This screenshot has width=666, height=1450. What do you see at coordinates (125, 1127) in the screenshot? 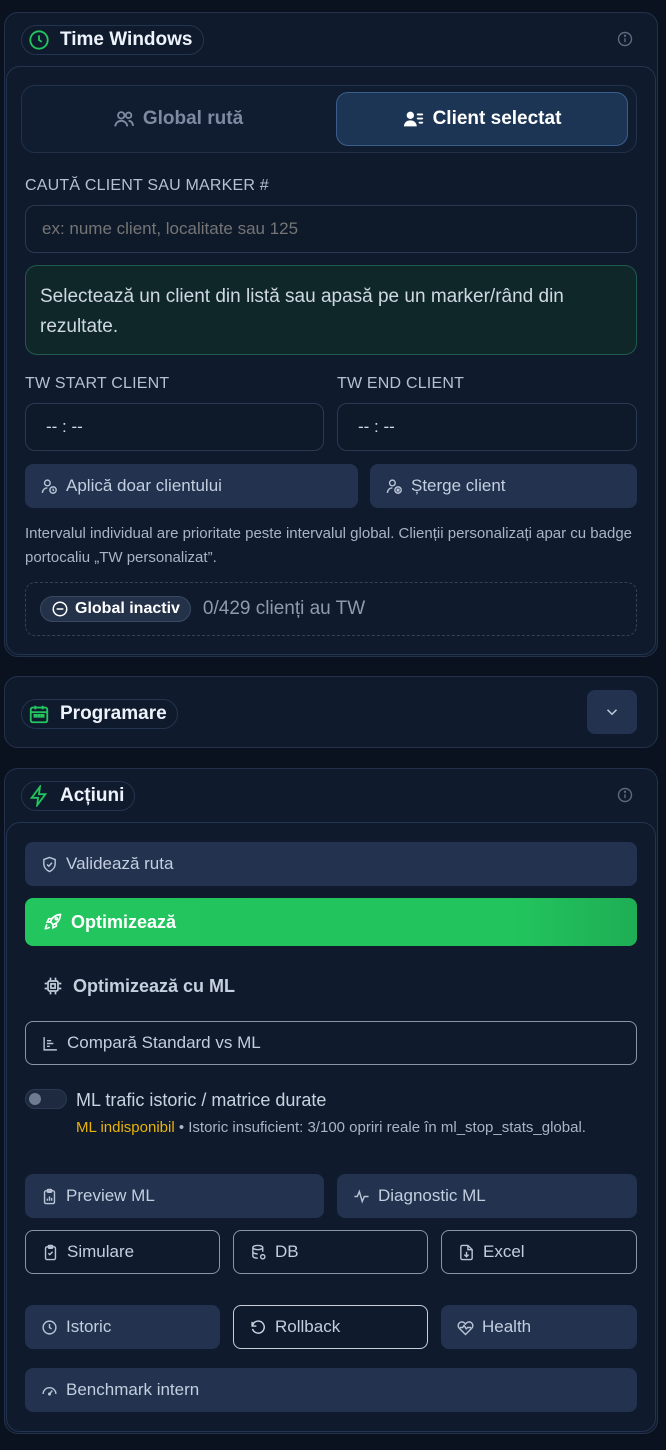
I see `ml-unavailable-label: ML indisponibil` at bounding box center [125, 1127].